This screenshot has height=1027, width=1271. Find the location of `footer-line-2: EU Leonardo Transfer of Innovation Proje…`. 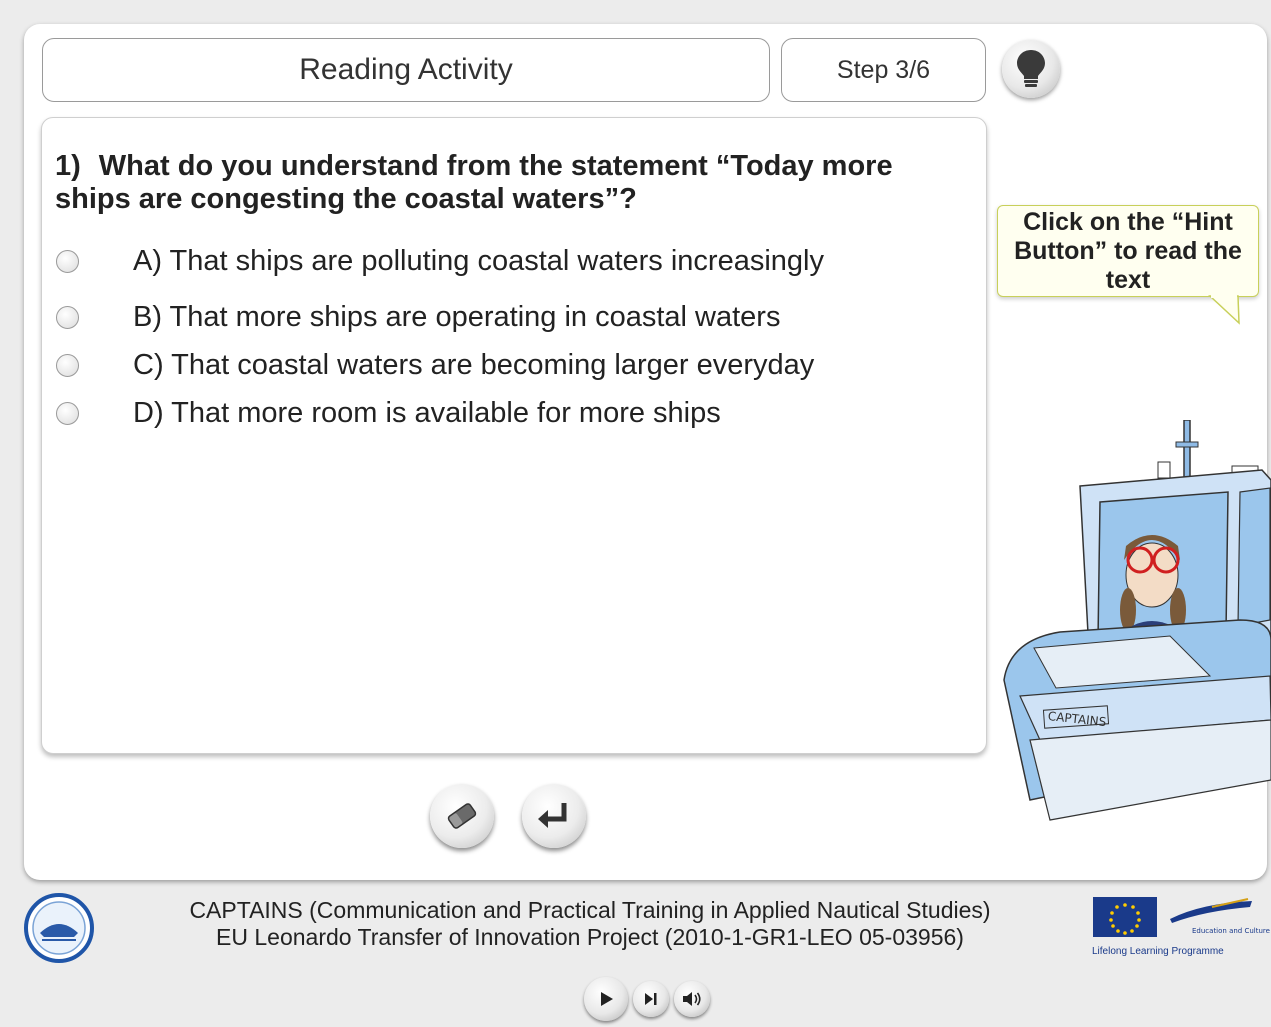

footer-line-2: EU Leonardo Transfer of Innovation Proje… is located at coordinates (590, 937).